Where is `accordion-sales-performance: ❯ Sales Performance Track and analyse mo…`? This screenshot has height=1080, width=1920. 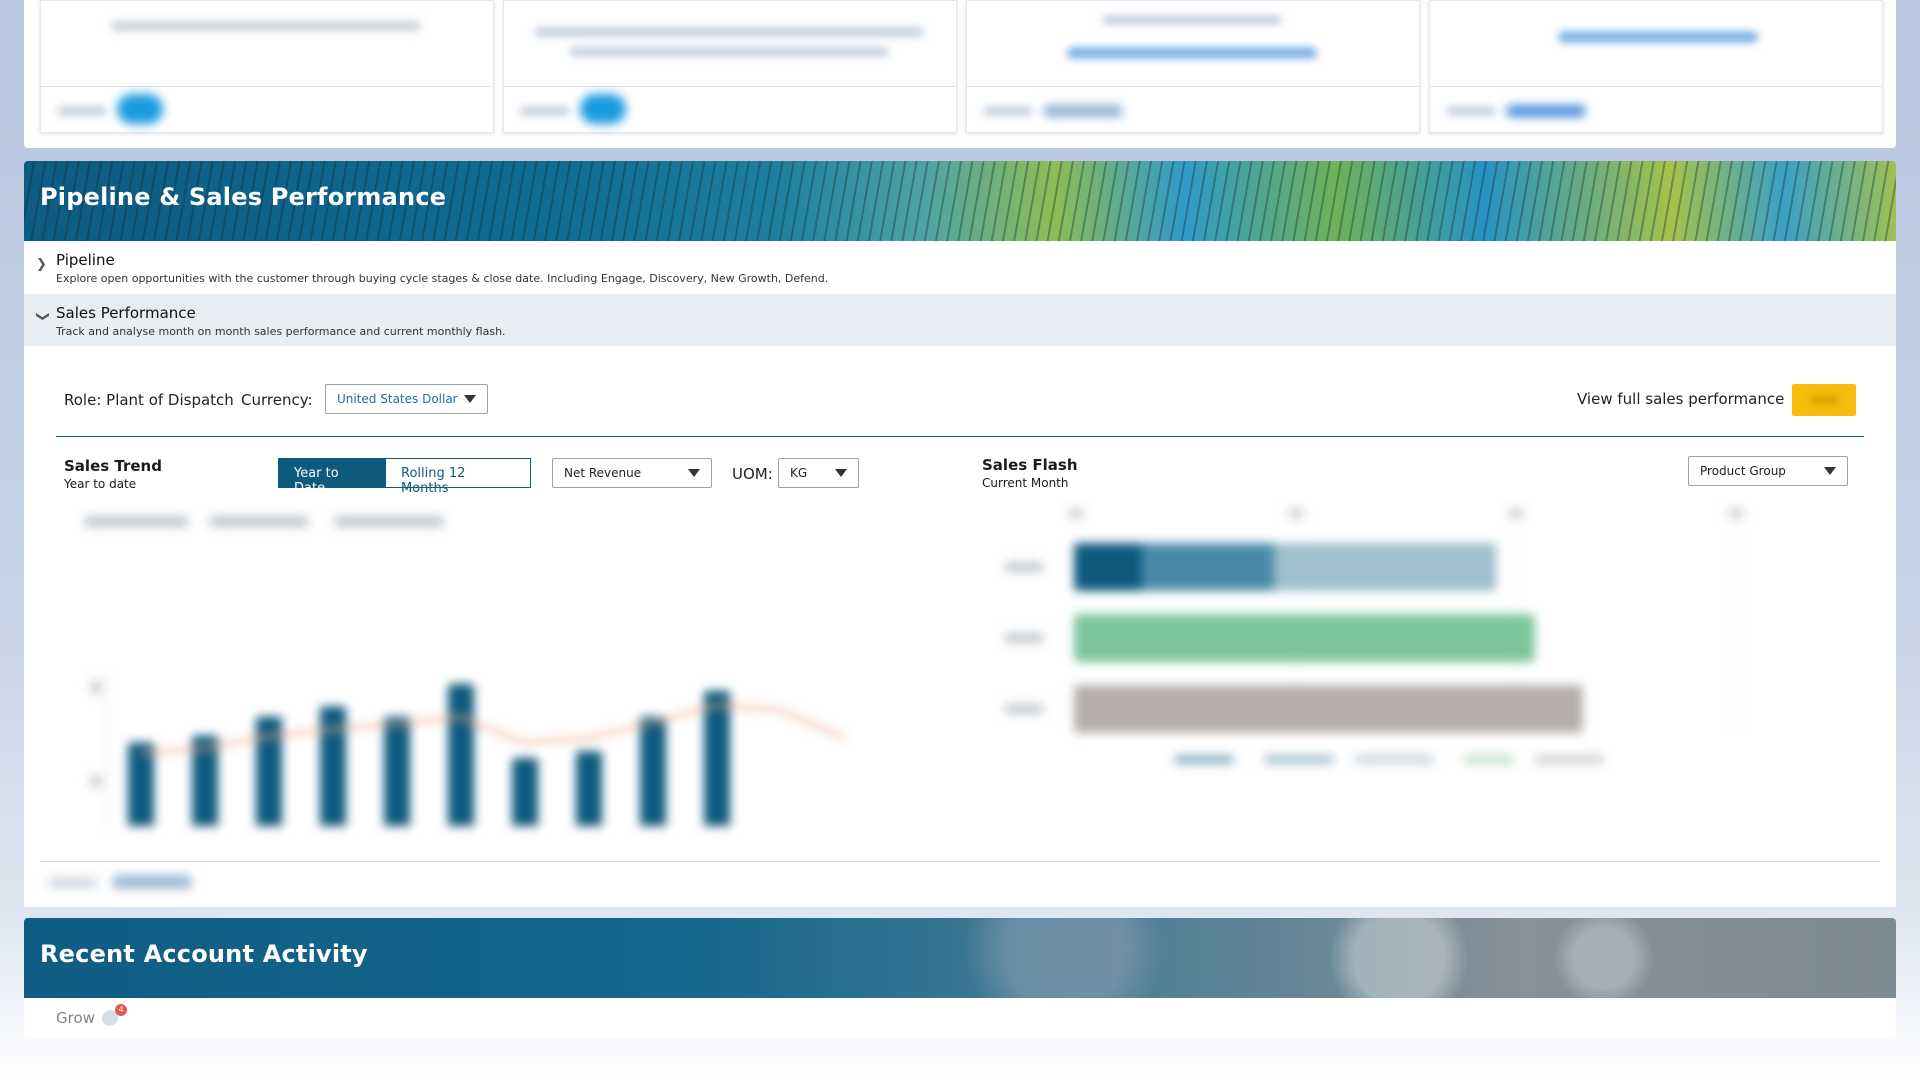
accordion-sales-performance: ❯ Sales Performance Track and analyse mo… is located at coordinates (960, 320).